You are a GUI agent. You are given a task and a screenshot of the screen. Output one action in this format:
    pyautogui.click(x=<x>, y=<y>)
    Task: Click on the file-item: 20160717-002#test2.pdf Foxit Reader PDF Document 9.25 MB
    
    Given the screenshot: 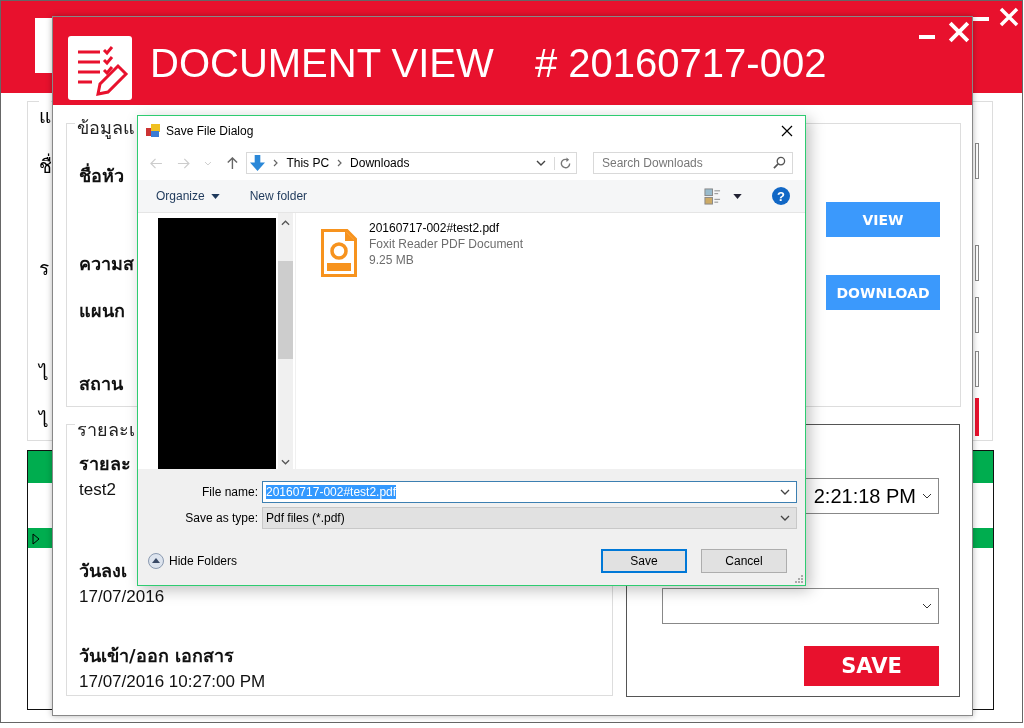 What is the action you would take?
    pyautogui.click(x=426, y=249)
    